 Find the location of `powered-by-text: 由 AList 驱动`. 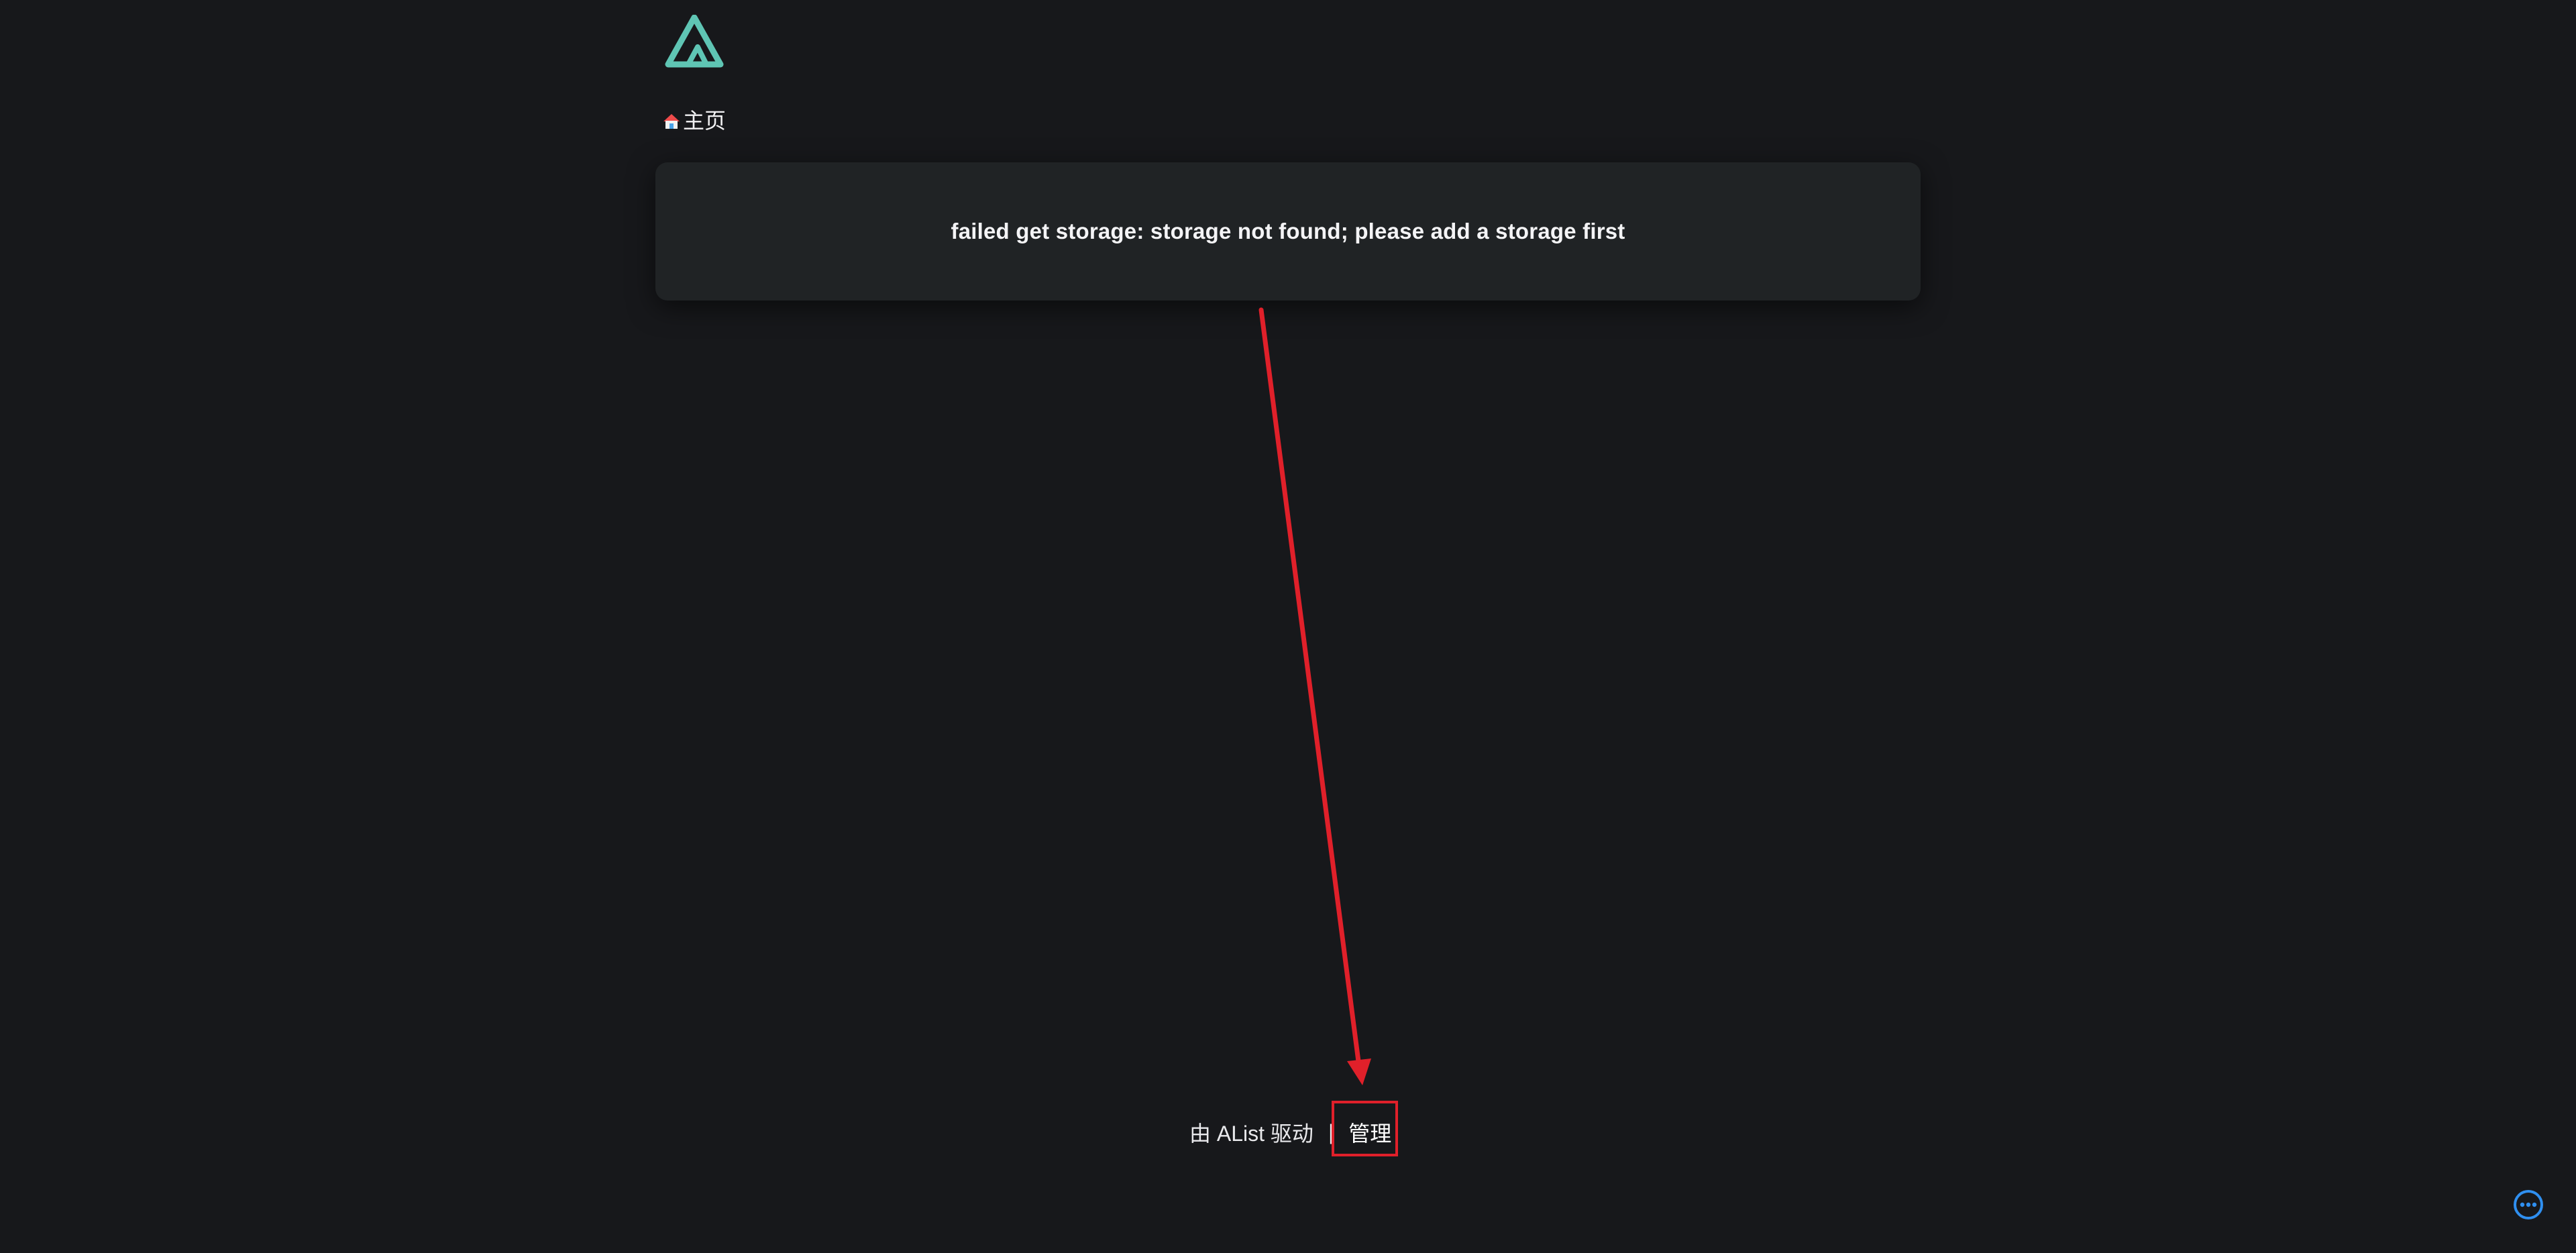

powered-by-text: 由 AList 驱动 is located at coordinates (1251, 1132).